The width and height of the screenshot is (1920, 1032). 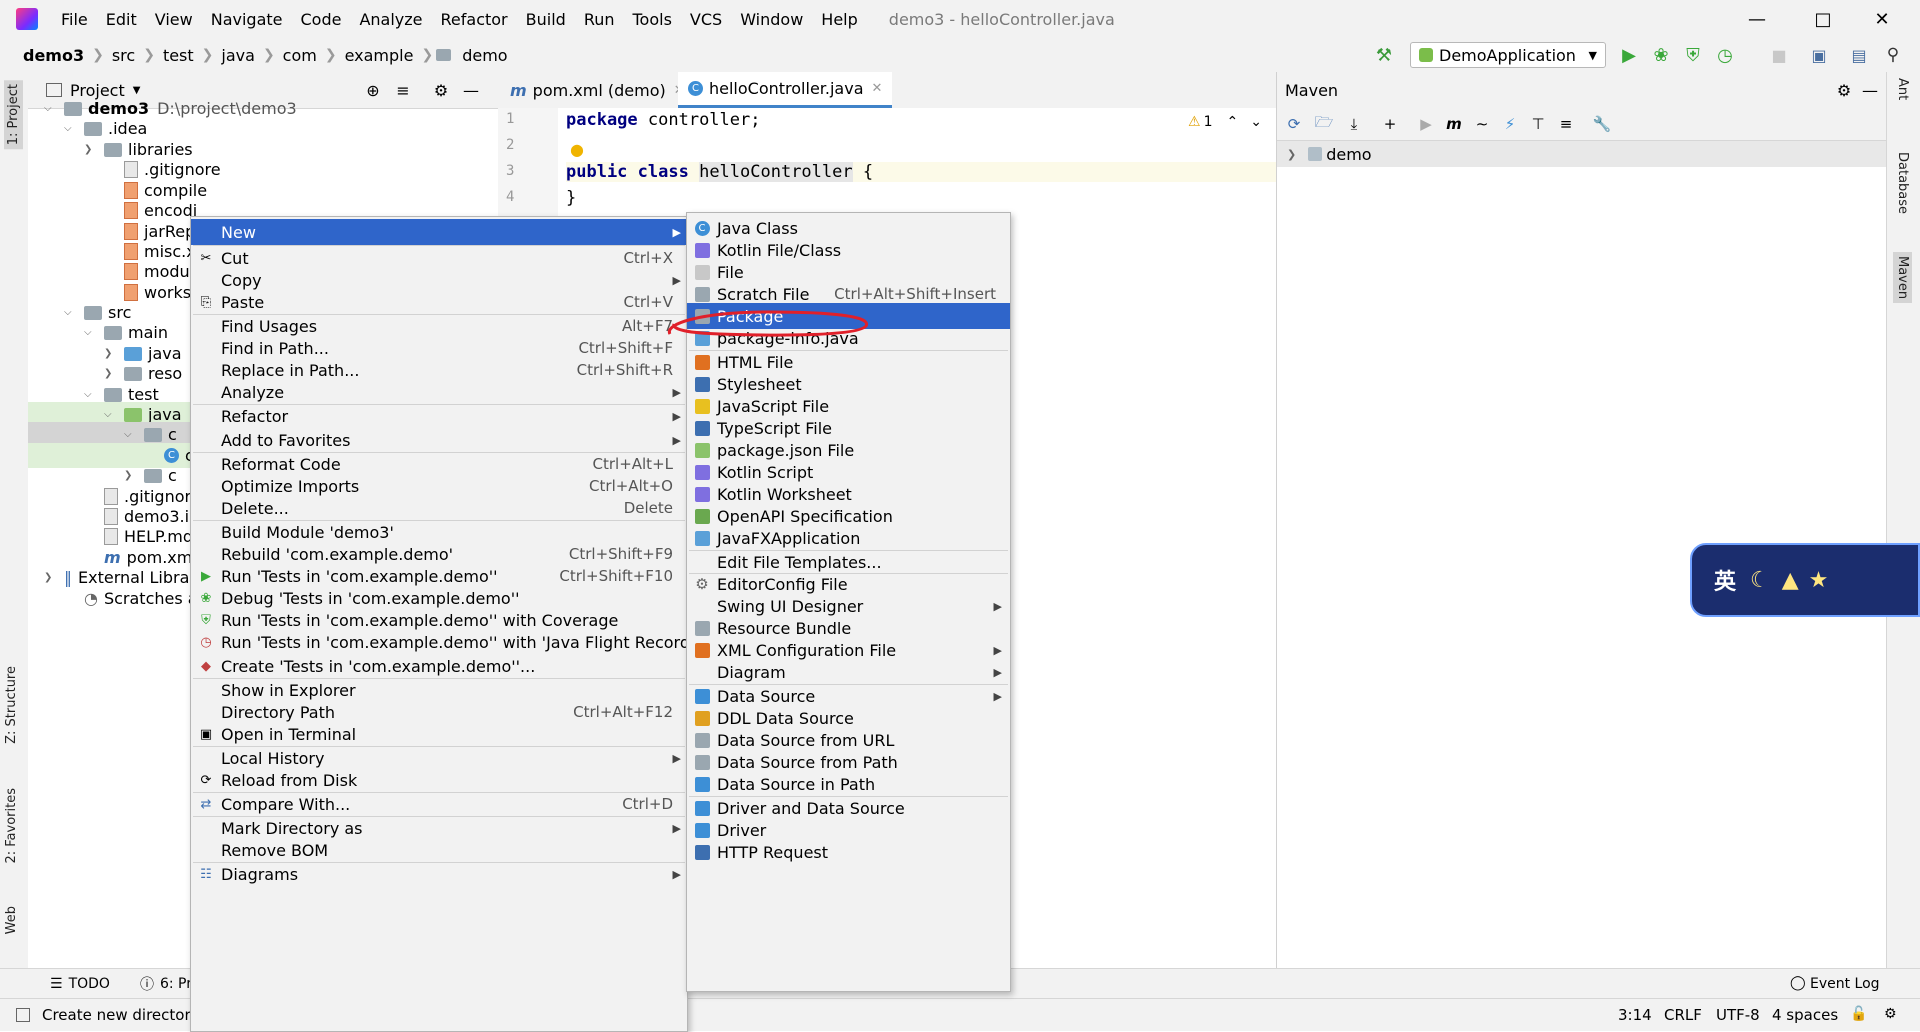 I want to click on execute-goal-icon: m, so click(x=1454, y=124).